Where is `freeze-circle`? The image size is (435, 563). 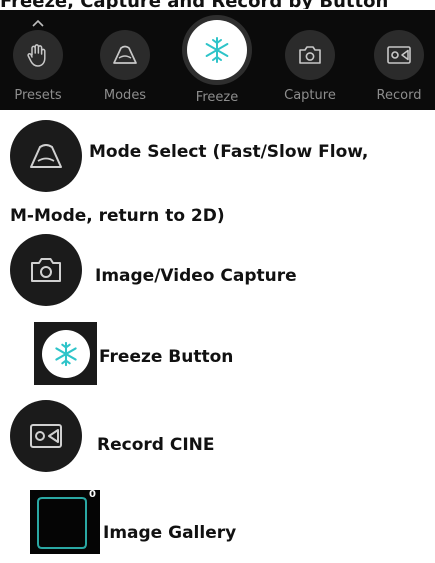
freeze-circle is located at coordinates (217, 50).